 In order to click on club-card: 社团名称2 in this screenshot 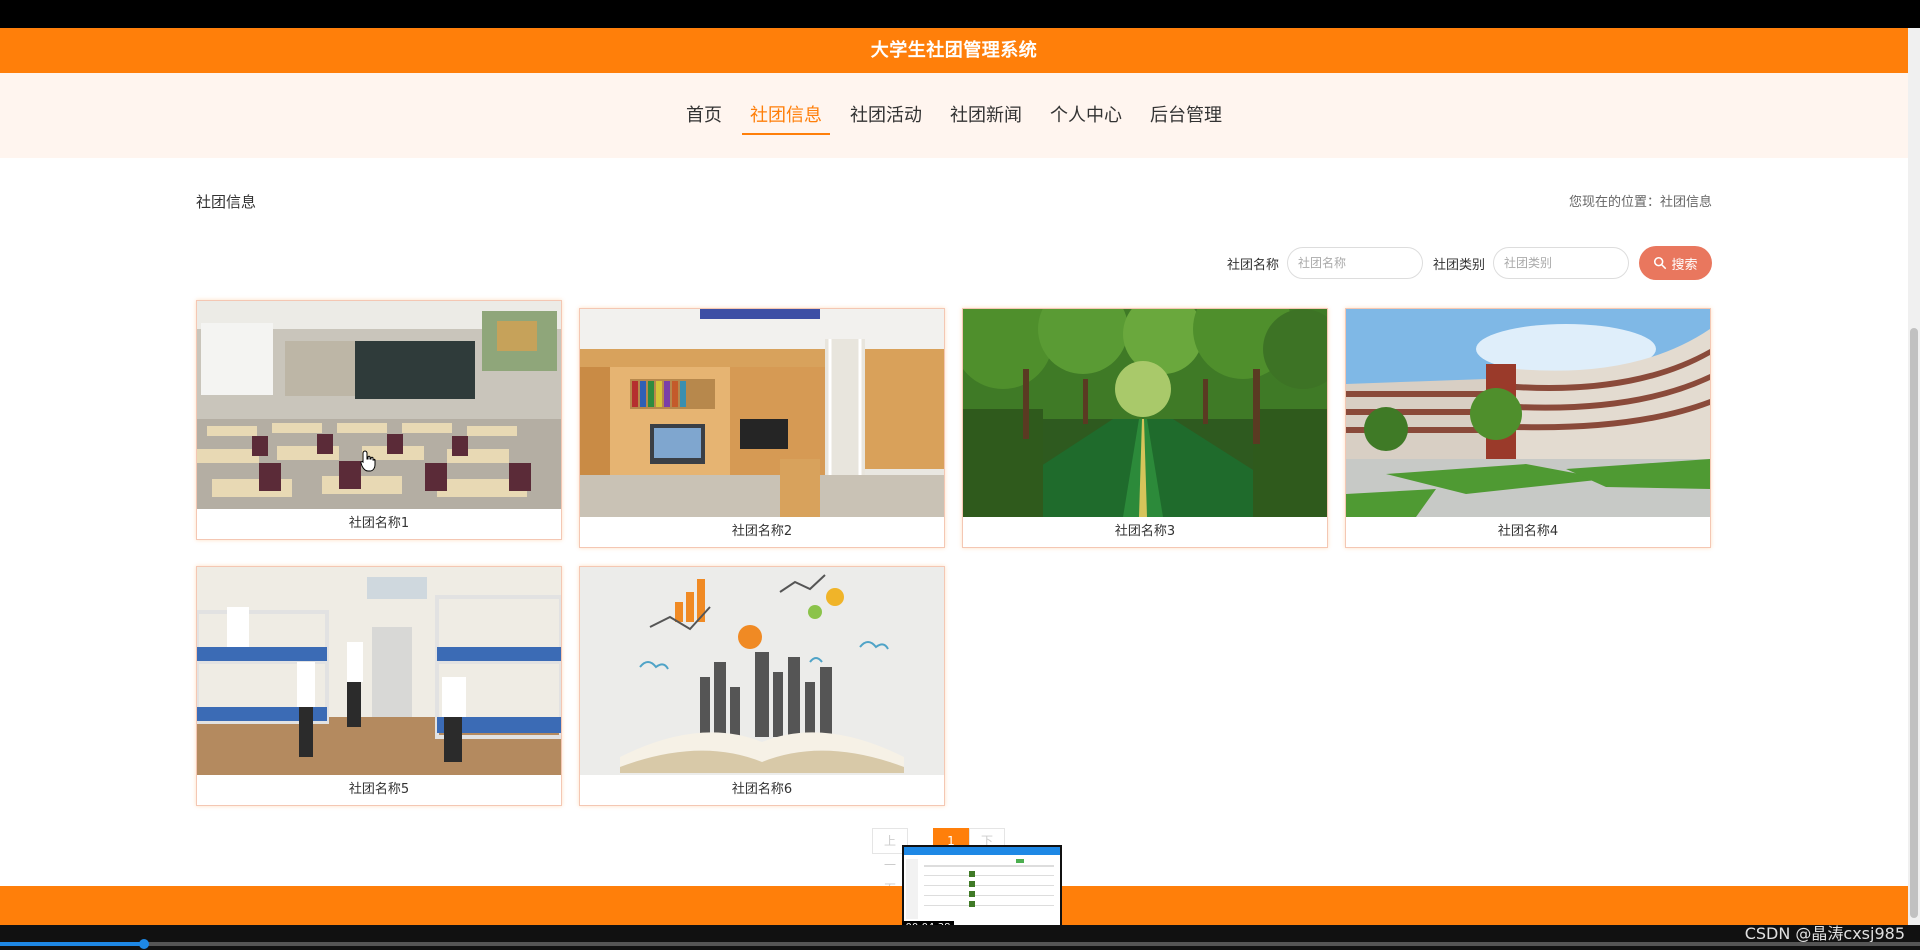, I will do `click(762, 428)`.